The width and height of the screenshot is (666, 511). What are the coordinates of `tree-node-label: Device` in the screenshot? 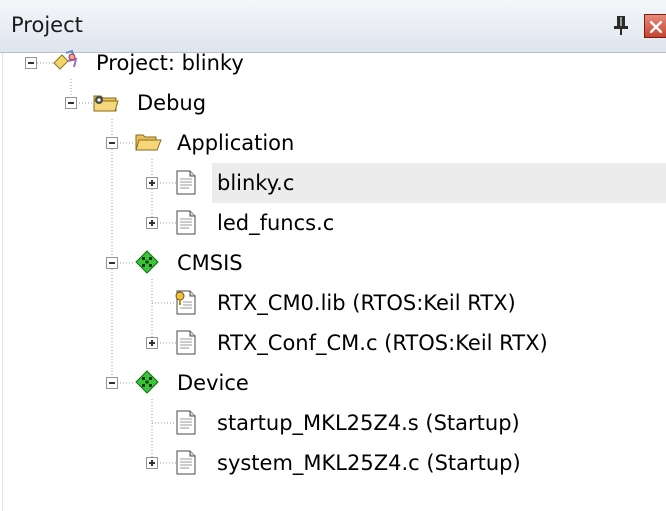 It's located at (213, 383).